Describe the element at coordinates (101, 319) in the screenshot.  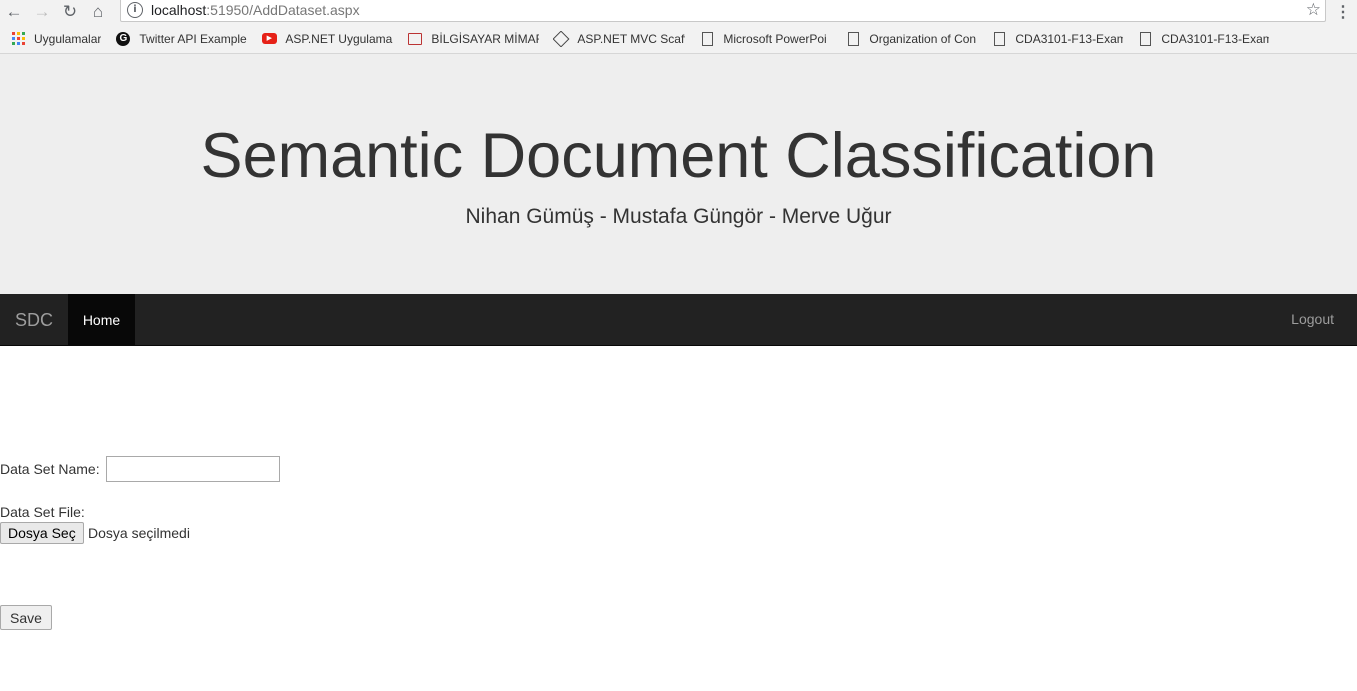
I see `nav-home-link: Home` at that location.